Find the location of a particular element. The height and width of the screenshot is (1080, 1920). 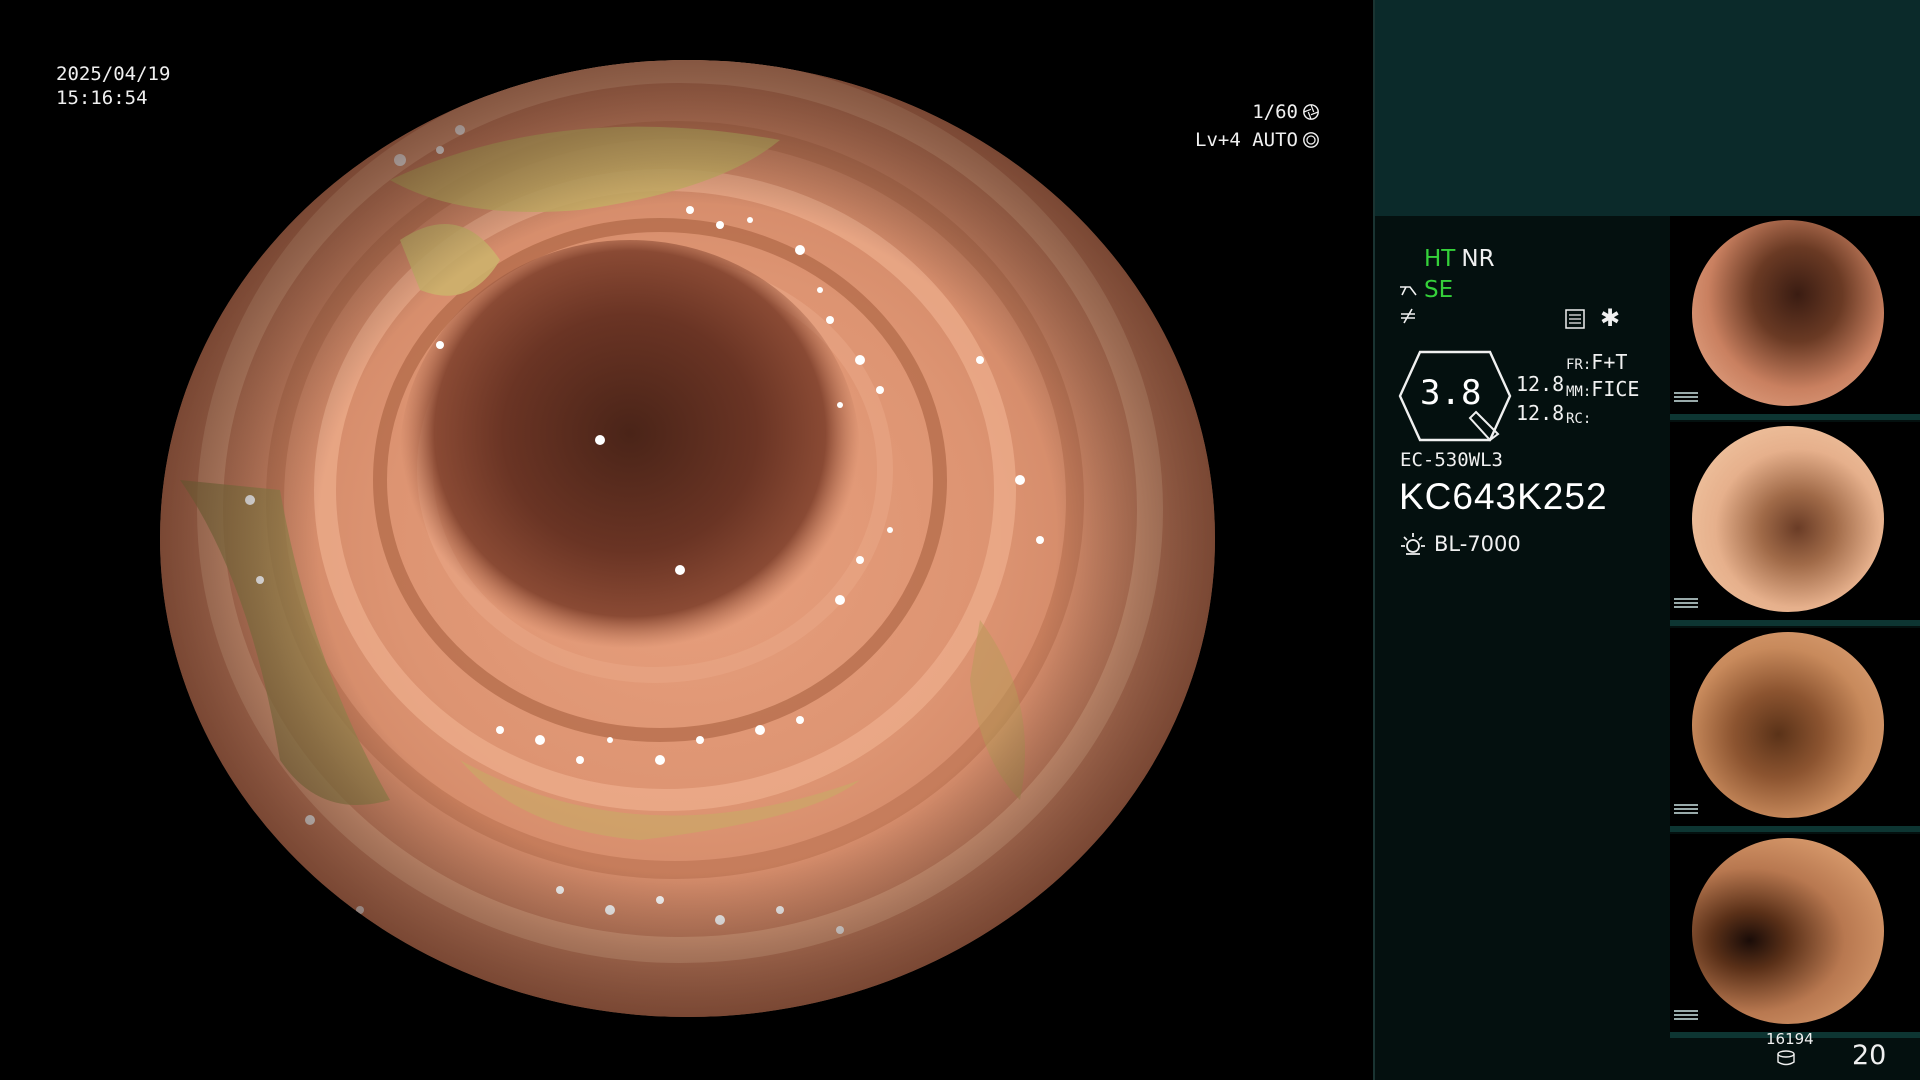

panel-header is located at coordinates (1646, 108).